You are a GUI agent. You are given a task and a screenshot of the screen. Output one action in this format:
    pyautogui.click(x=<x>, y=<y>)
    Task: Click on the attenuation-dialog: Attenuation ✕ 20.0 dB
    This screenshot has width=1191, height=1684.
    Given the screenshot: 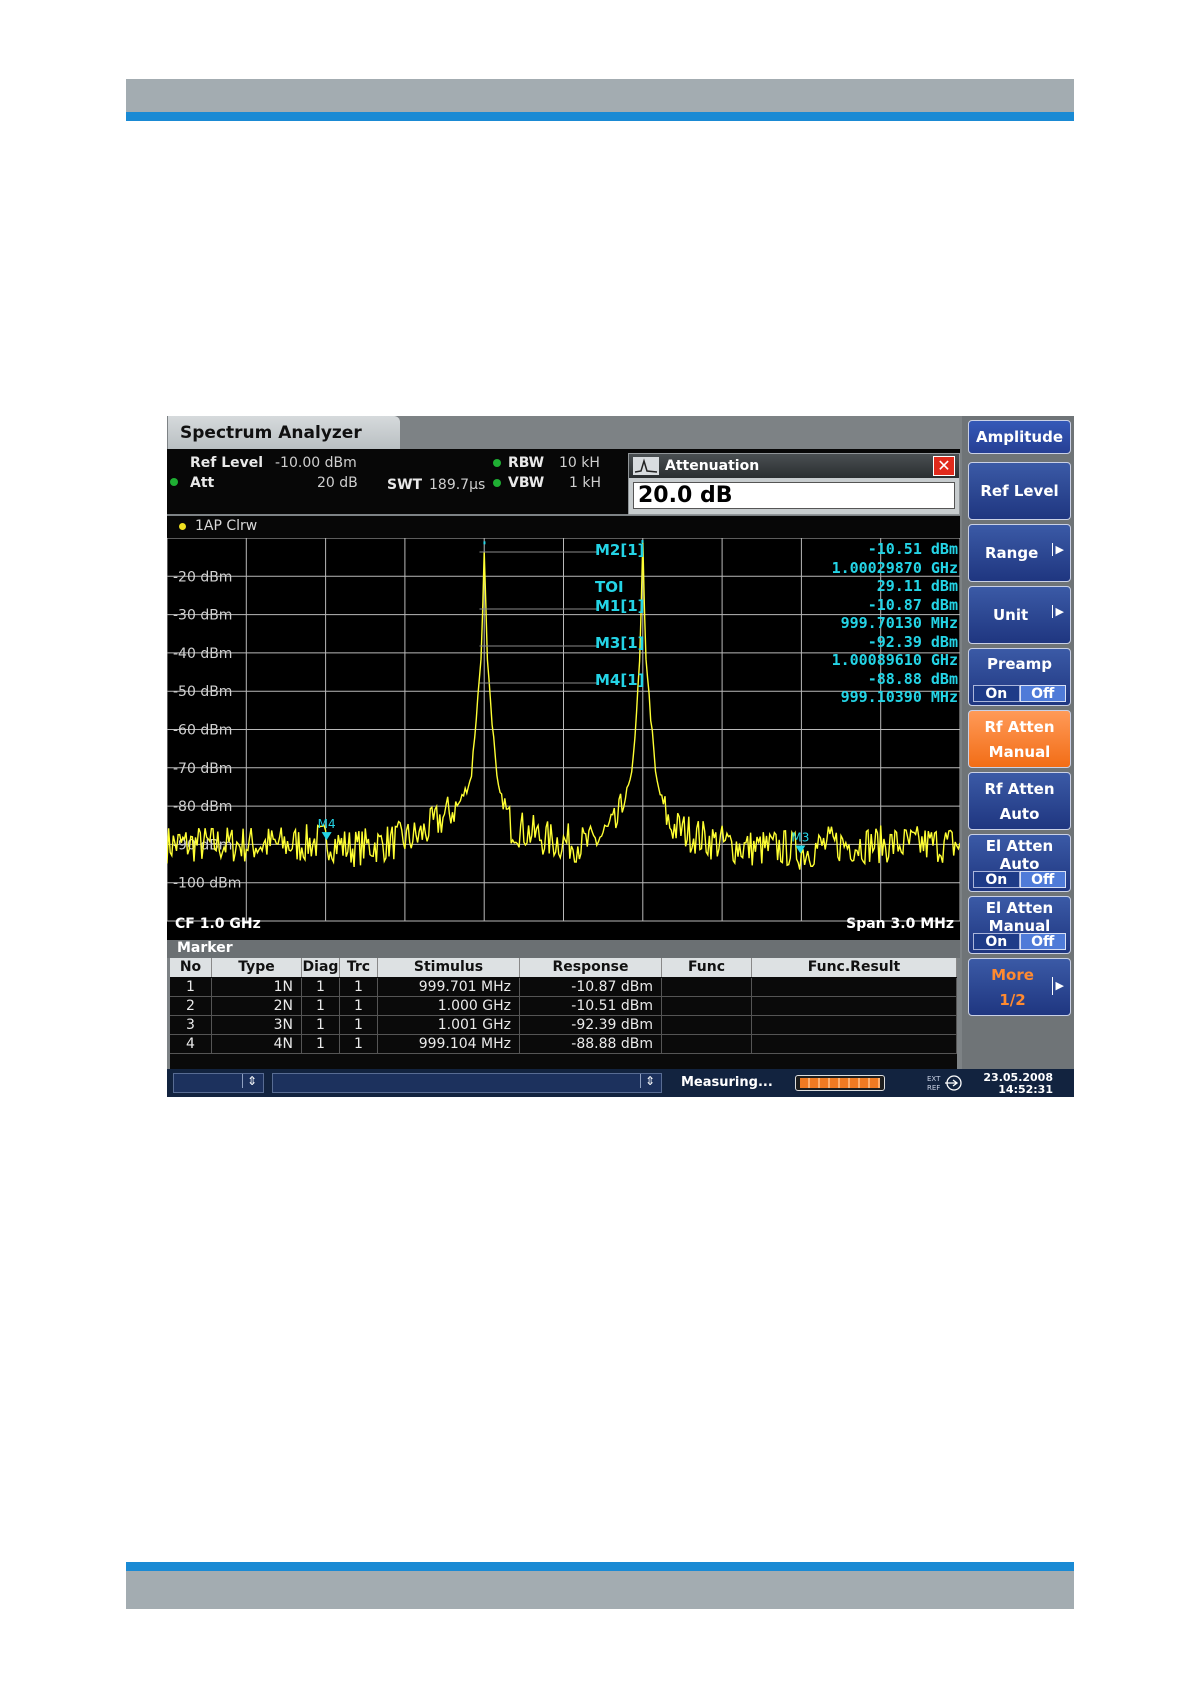 What is the action you would take?
    pyautogui.click(x=794, y=484)
    